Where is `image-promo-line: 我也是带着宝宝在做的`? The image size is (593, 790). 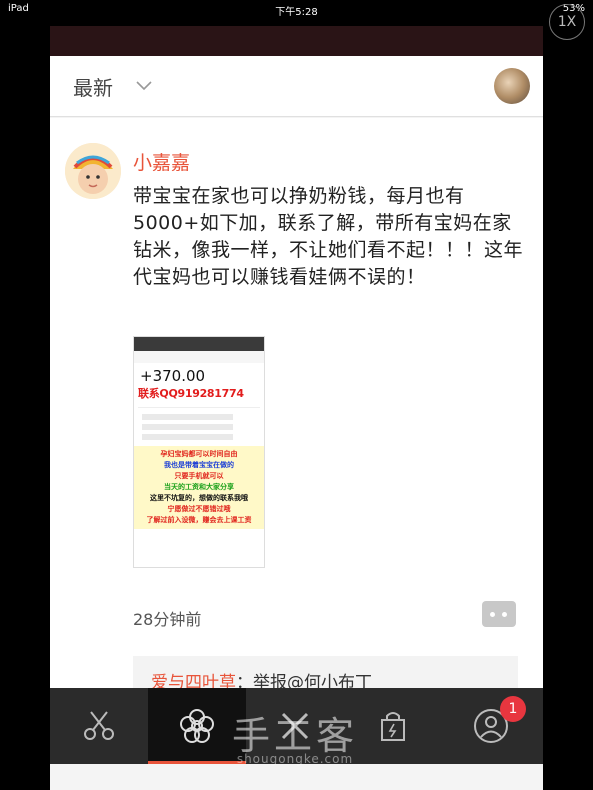 image-promo-line: 我也是带着宝宝在做的 is located at coordinates (199, 465).